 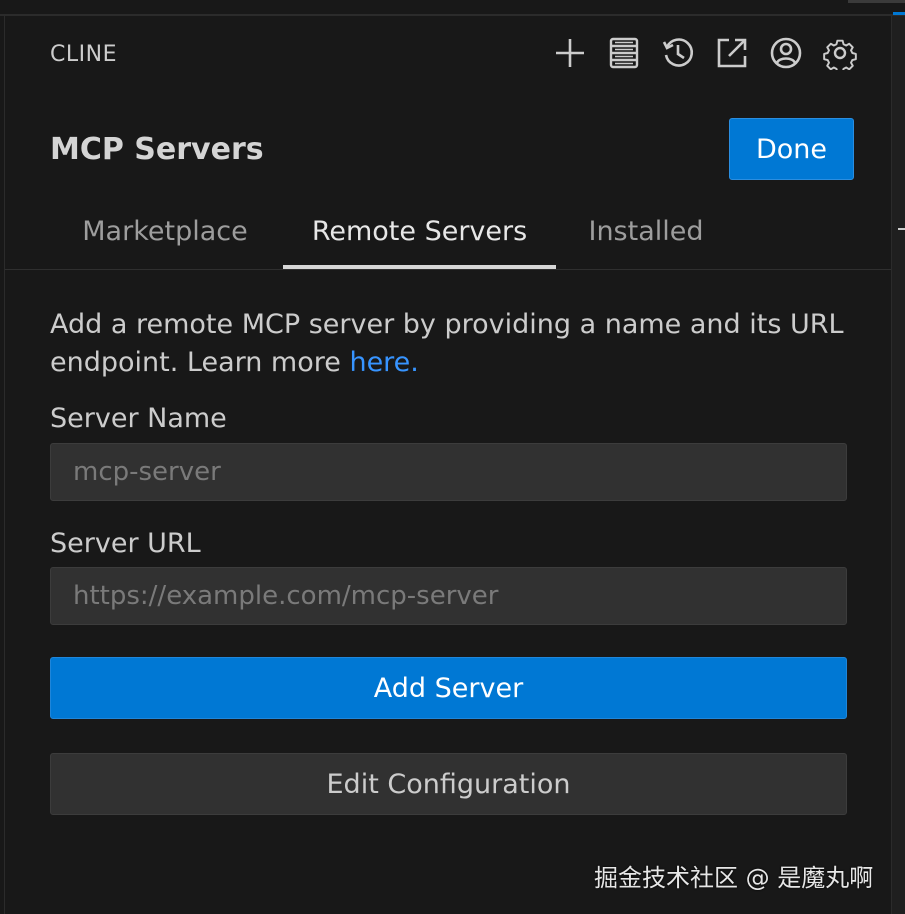 I want to click on panel-toolbar, so click(x=705, y=53).